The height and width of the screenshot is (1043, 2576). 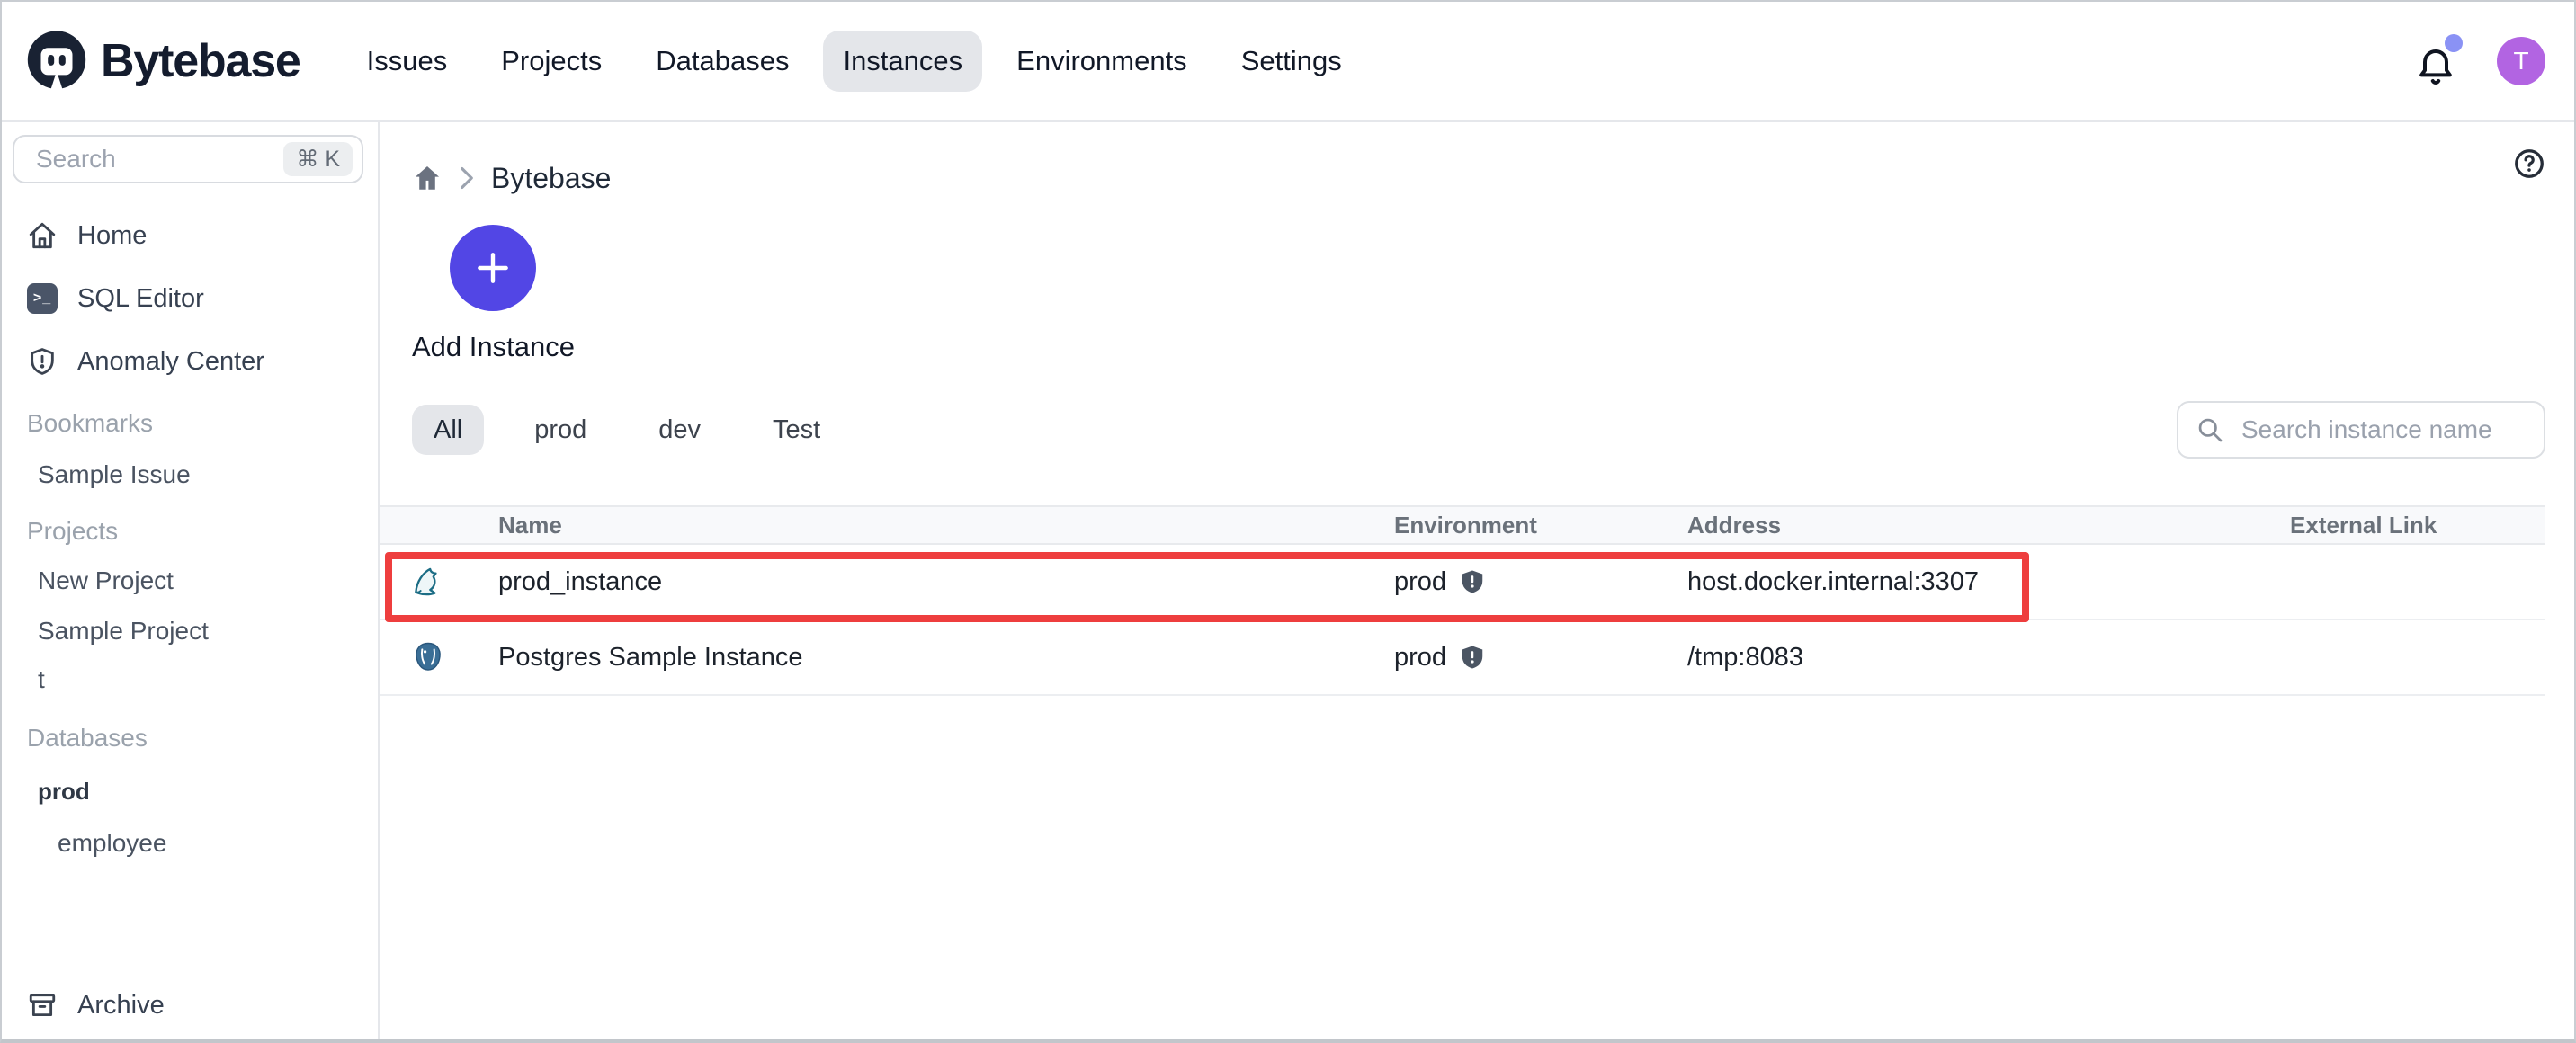 What do you see at coordinates (42, 361) in the screenshot?
I see `shield-alert-icon` at bounding box center [42, 361].